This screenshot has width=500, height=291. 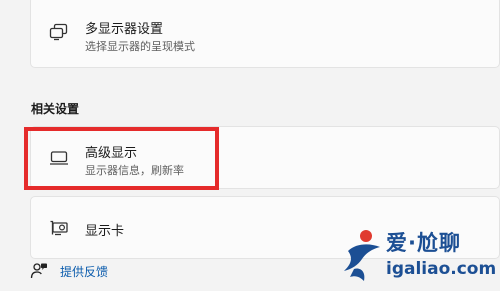 I want to click on feedback-icon, so click(x=39, y=271).